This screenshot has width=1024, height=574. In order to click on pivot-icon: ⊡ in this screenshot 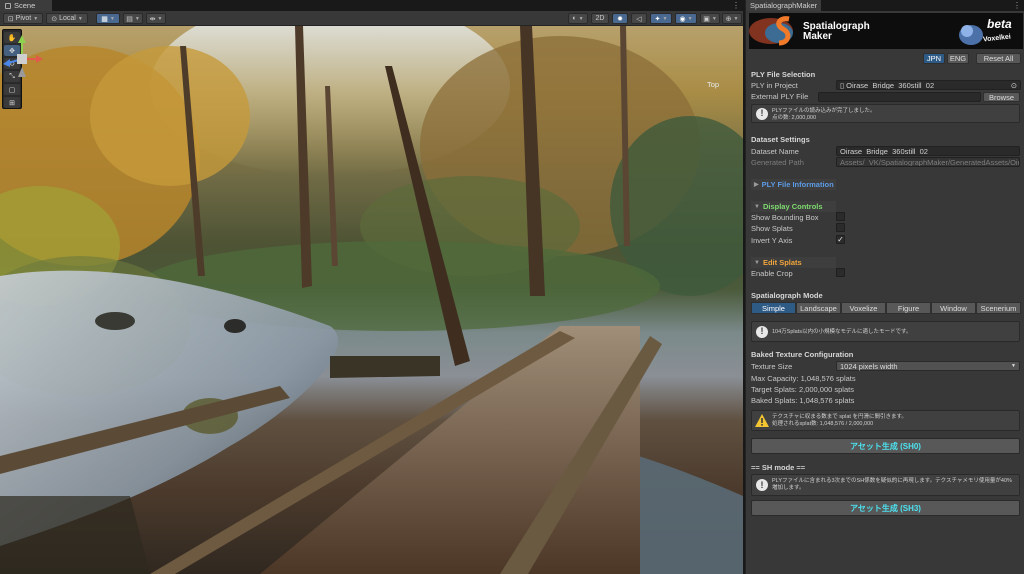, I will do `click(10, 19)`.